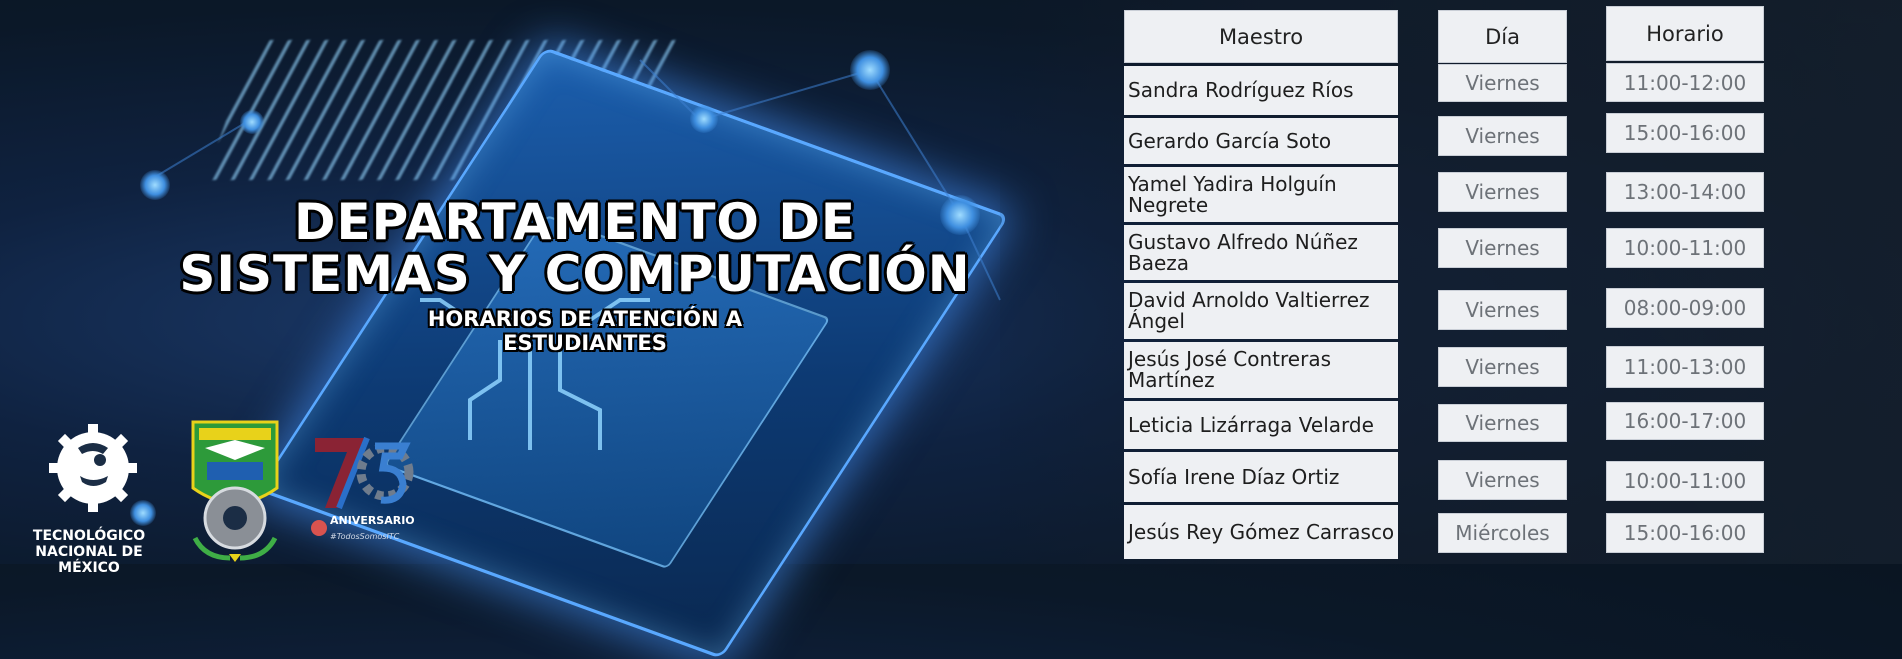 The width and height of the screenshot is (1902, 659). Describe the element at coordinates (1685, 421) in the screenshot. I see `table-row-time: 16:00-17:00` at that location.